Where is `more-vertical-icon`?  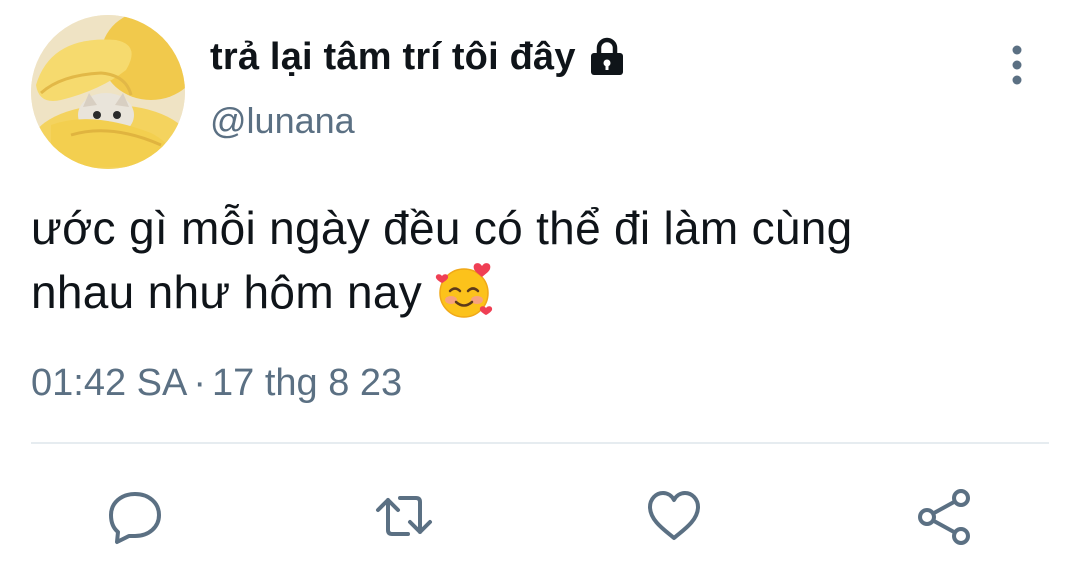 more-vertical-icon is located at coordinates (1017, 66).